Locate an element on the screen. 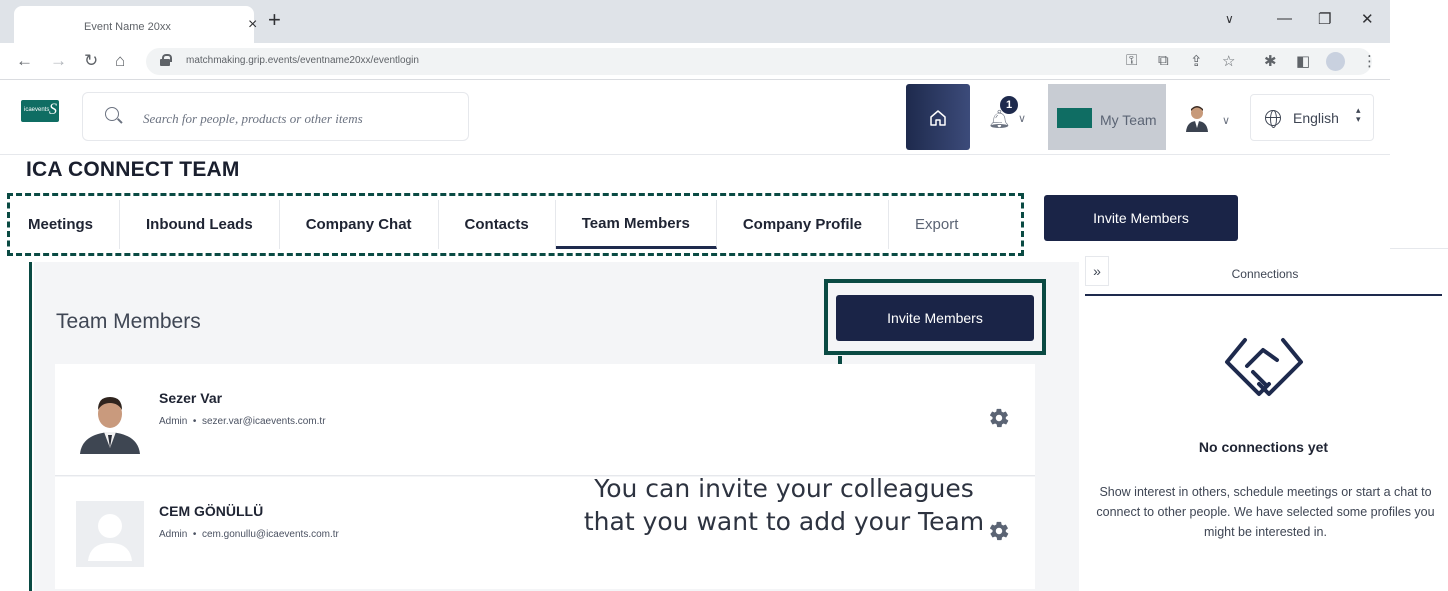 The width and height of the screenshot is (1448, 591). new-tab-icon: + is located at coordinates (274, 20).